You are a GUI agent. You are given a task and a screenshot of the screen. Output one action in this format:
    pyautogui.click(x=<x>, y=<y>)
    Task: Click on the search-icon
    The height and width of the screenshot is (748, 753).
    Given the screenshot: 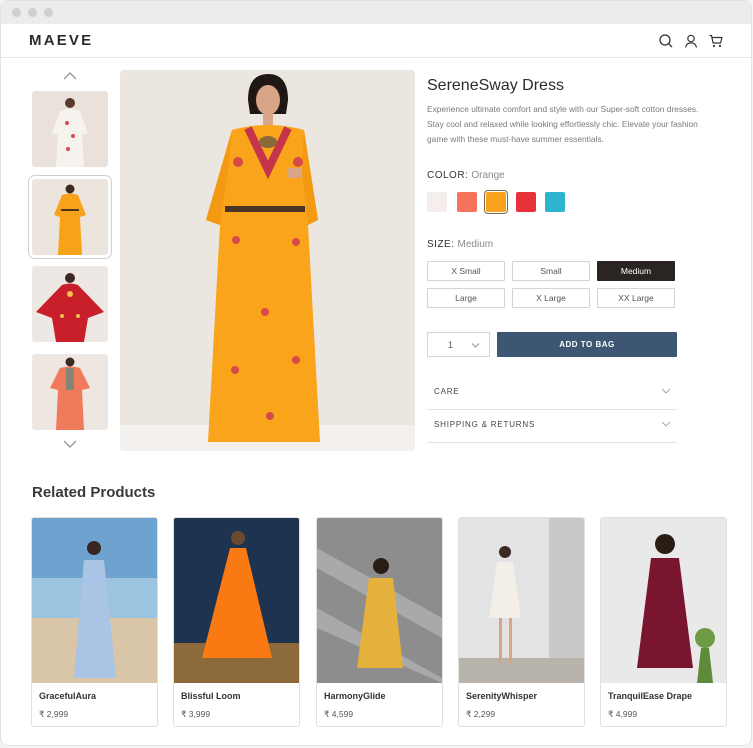 What is the action you would take?
    pyautogui.click(x=666, y=41)
    